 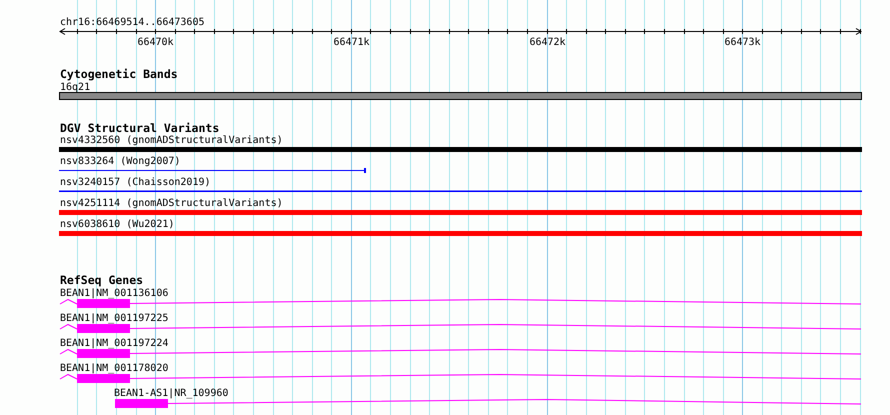 I want to click on feature-label: nsv3240157 (Chaisson2019), so click(x=135, y=182).